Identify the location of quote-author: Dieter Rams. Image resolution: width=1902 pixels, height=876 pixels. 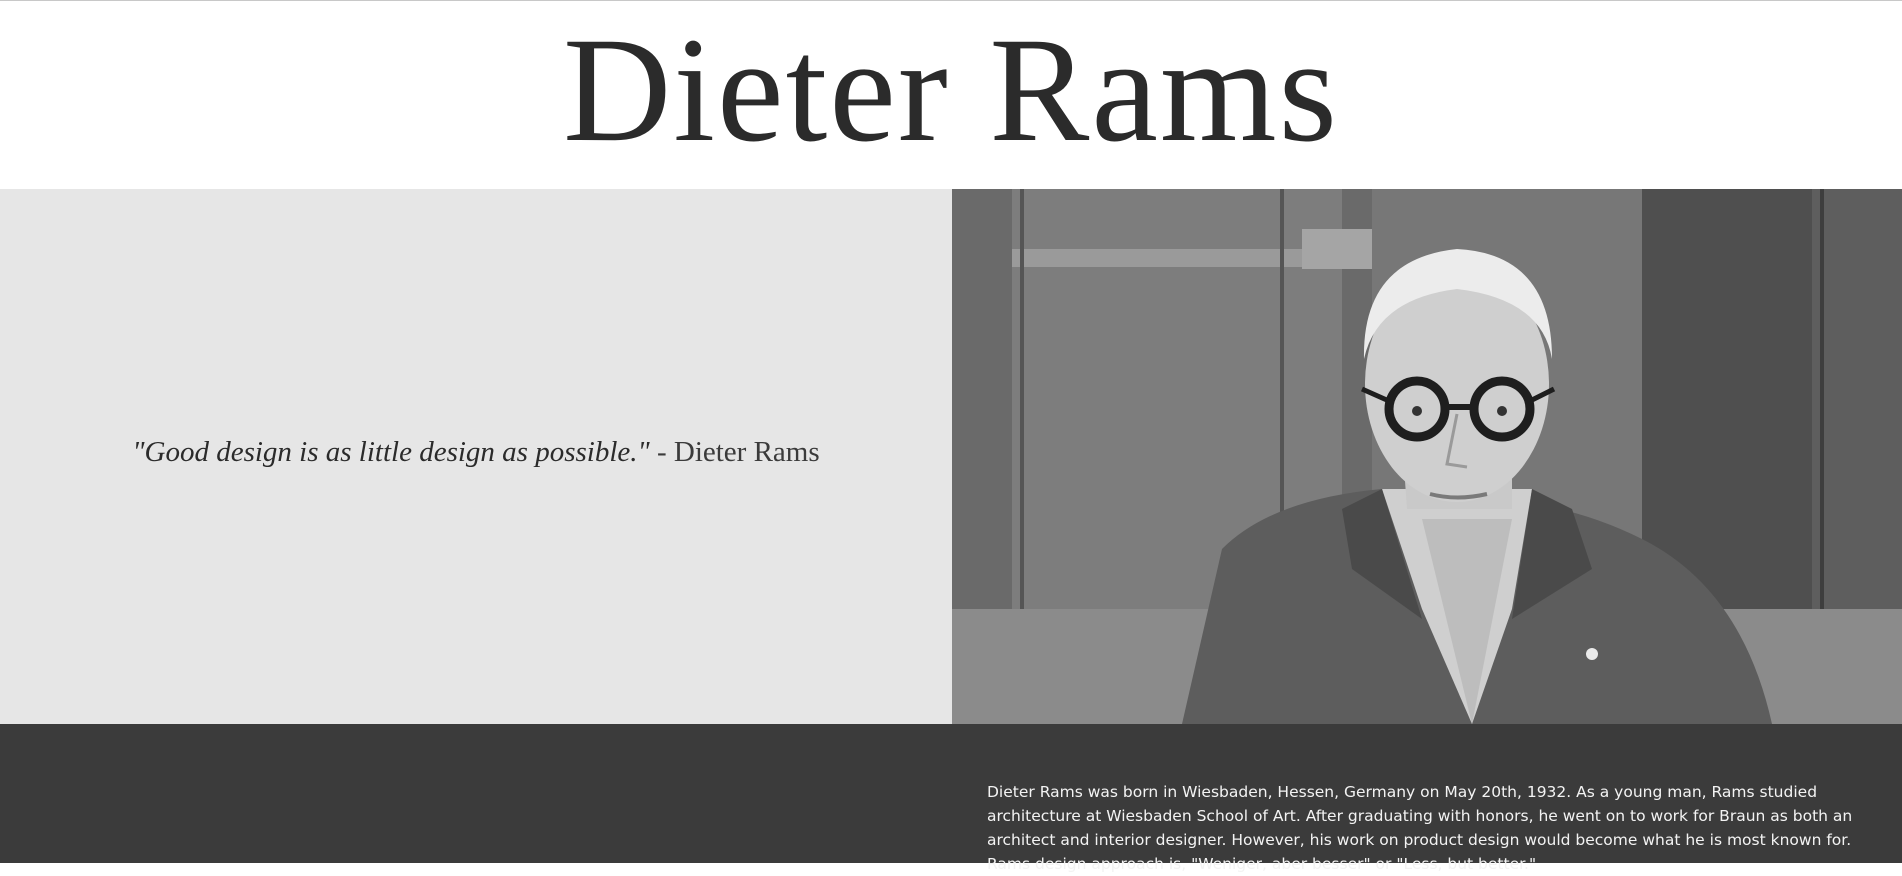
(746, 452).